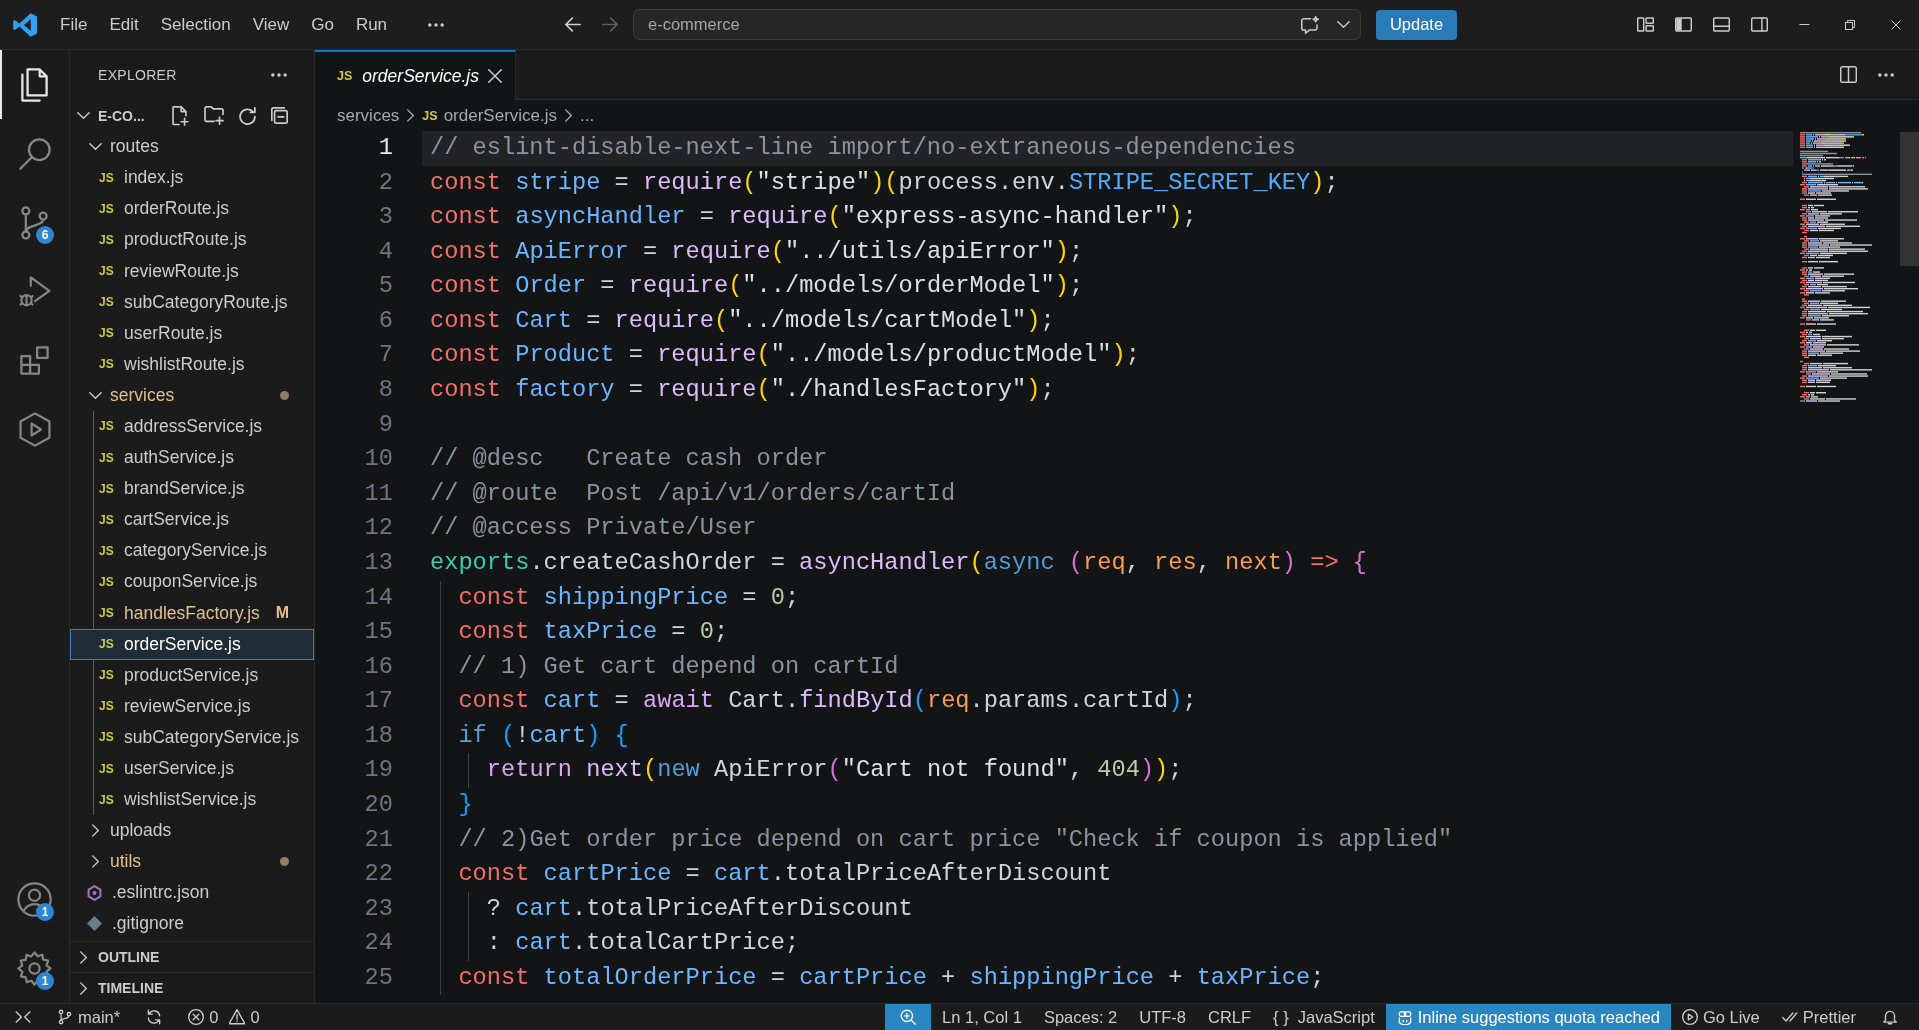 This screenshot has height=1030, width=1919. I want to click on status-item: { } JavaScript, so click(1324, 1017).